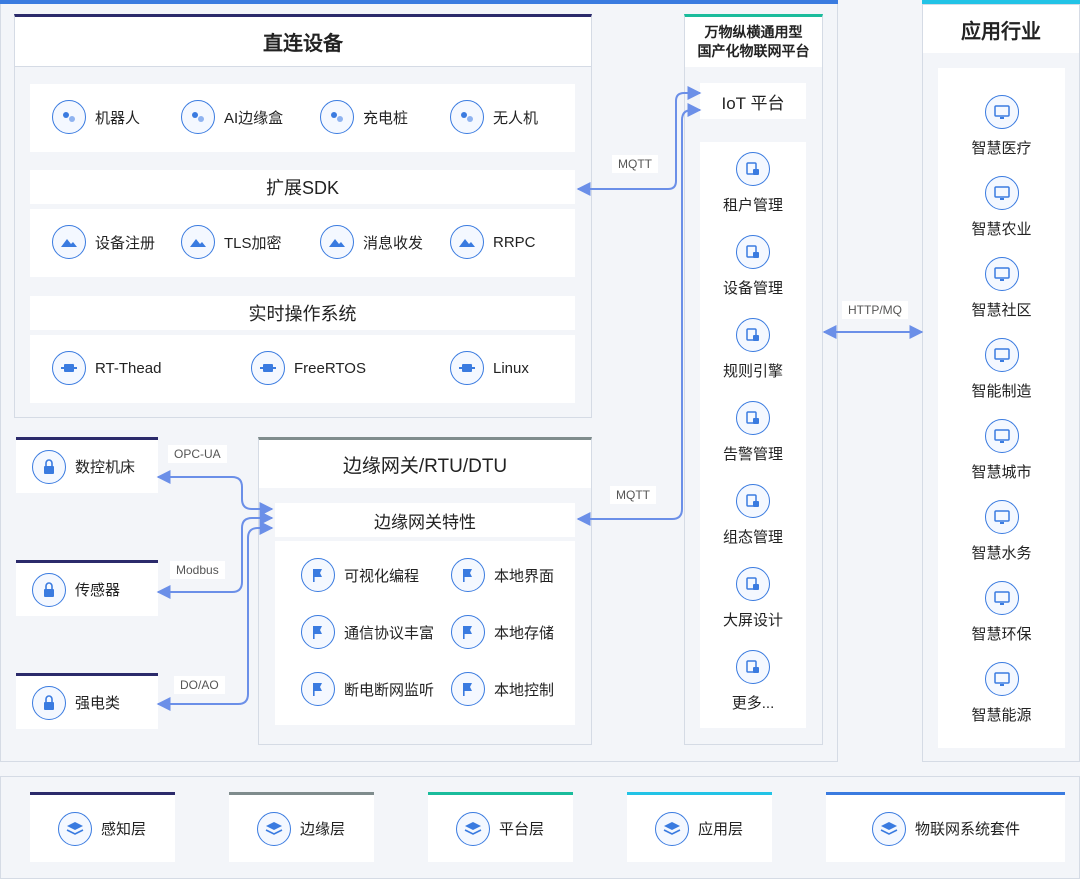 This screenshot has width=1080, height=879. I want to click on mqtt-bottom-label: MQTT, so click(633, 495).